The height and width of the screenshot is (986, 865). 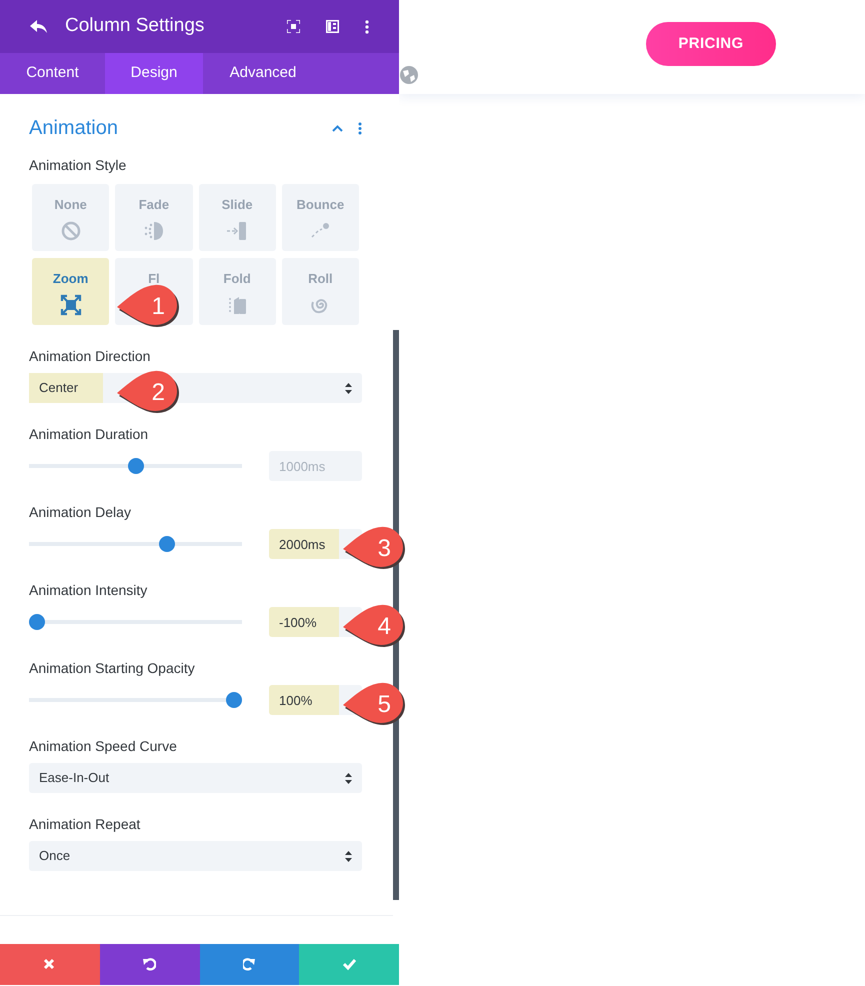 What do you see at coordinates (71, 231) in the screenshot?
I see `no-symbol-icon` at bounding box center [71, 231].